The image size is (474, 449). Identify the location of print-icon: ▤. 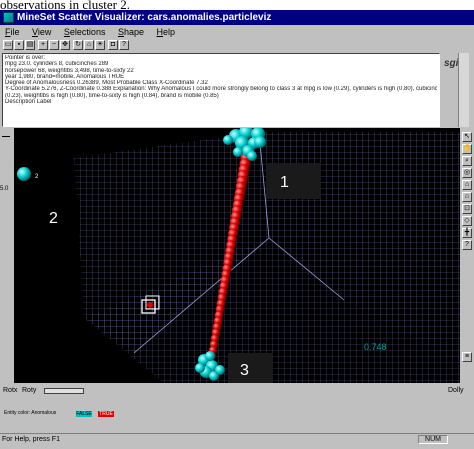
(30, 45).